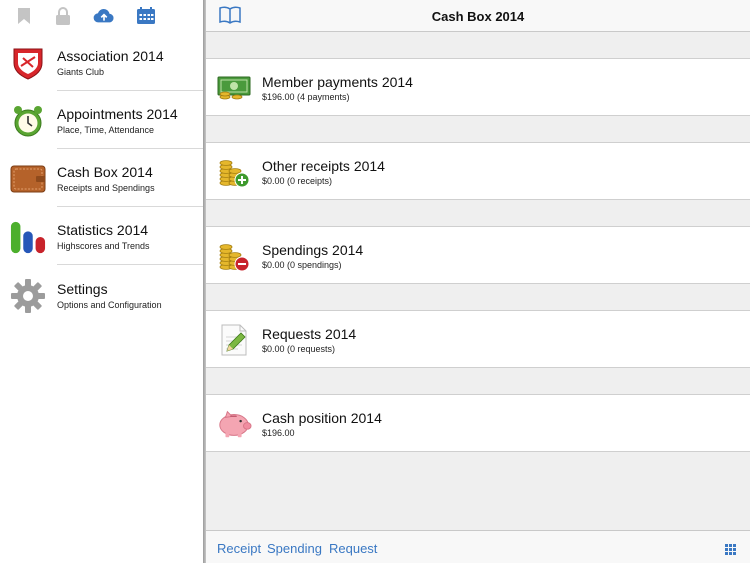 The height and width of the screenshot is (563, 750). Describe the element at coordinates (24, 16) in the screenshot. I see `bookmark-icon` at that location.